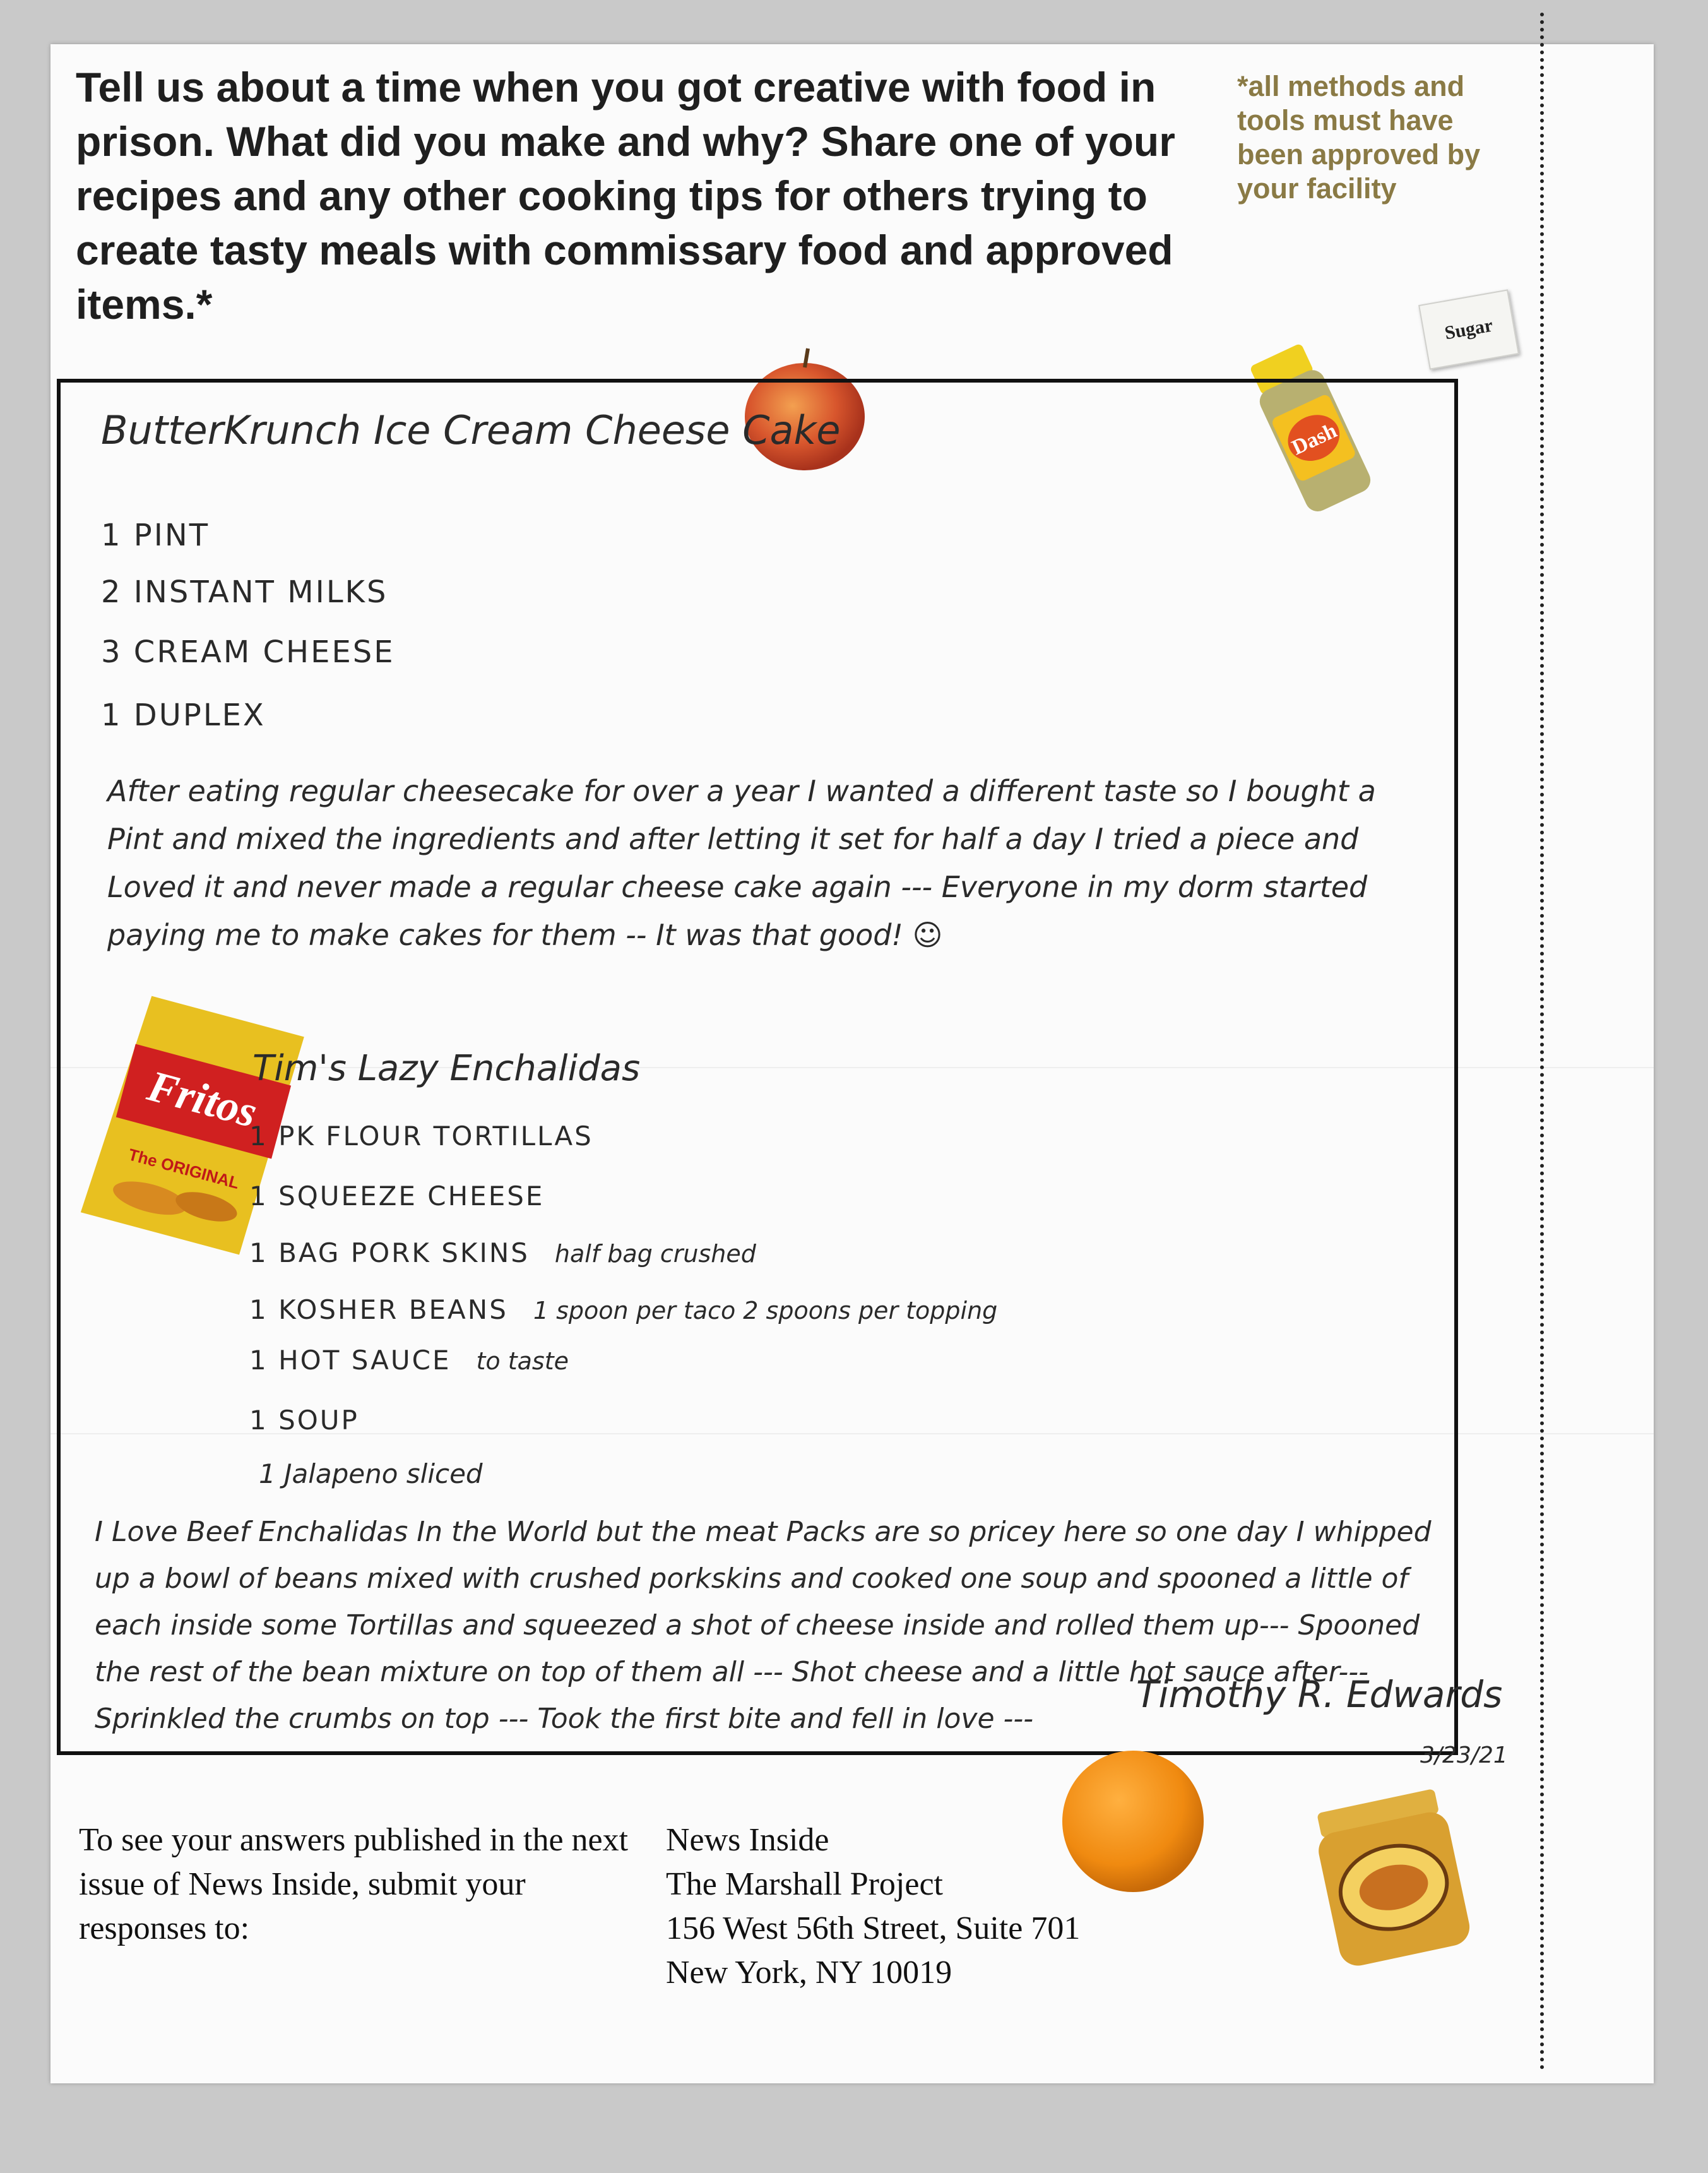 Image resolution: width=1708 pixels, height=2173 pixels. I want to click on recipe2-item-note: half bag crushed, so click(655, 1254).